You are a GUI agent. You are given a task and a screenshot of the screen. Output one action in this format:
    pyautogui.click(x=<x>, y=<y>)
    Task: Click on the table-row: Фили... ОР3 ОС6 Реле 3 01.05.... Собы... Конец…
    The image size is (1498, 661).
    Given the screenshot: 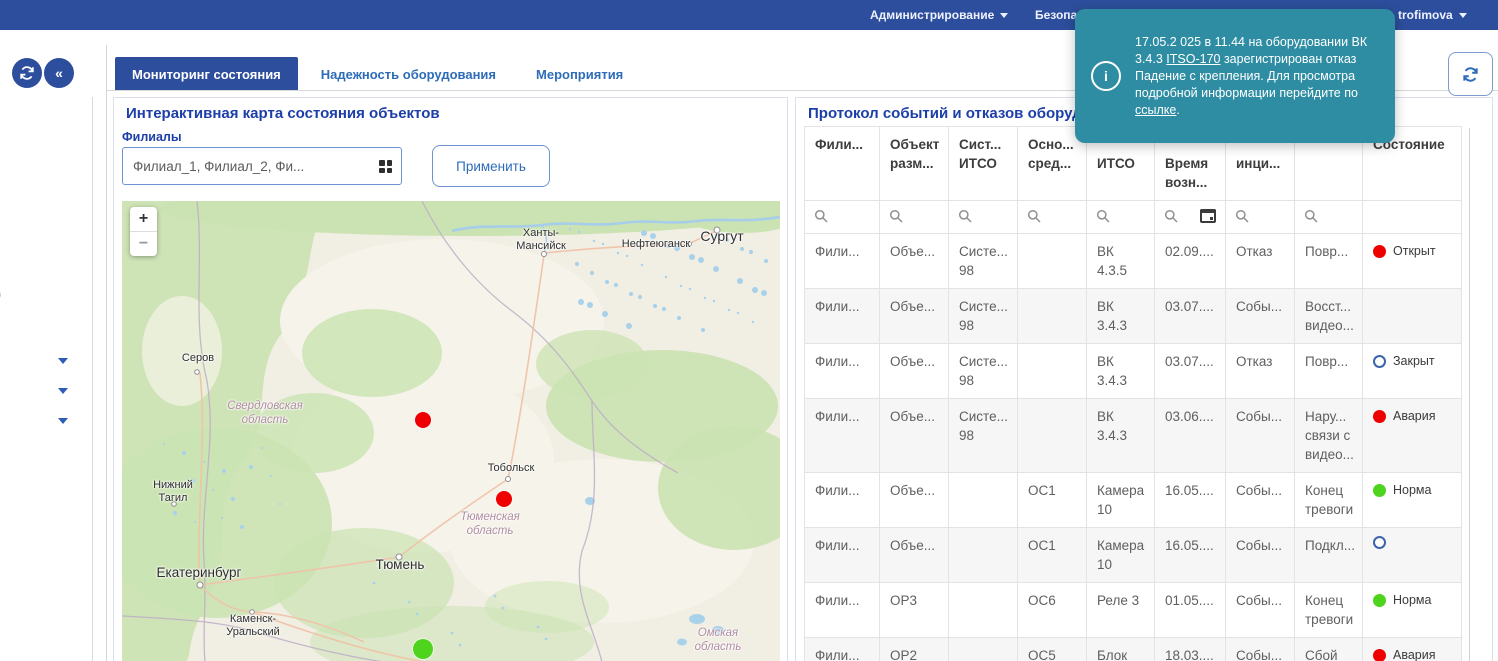 What is the action you would take?
    pyautogui.click(x=1133, y=610)
    